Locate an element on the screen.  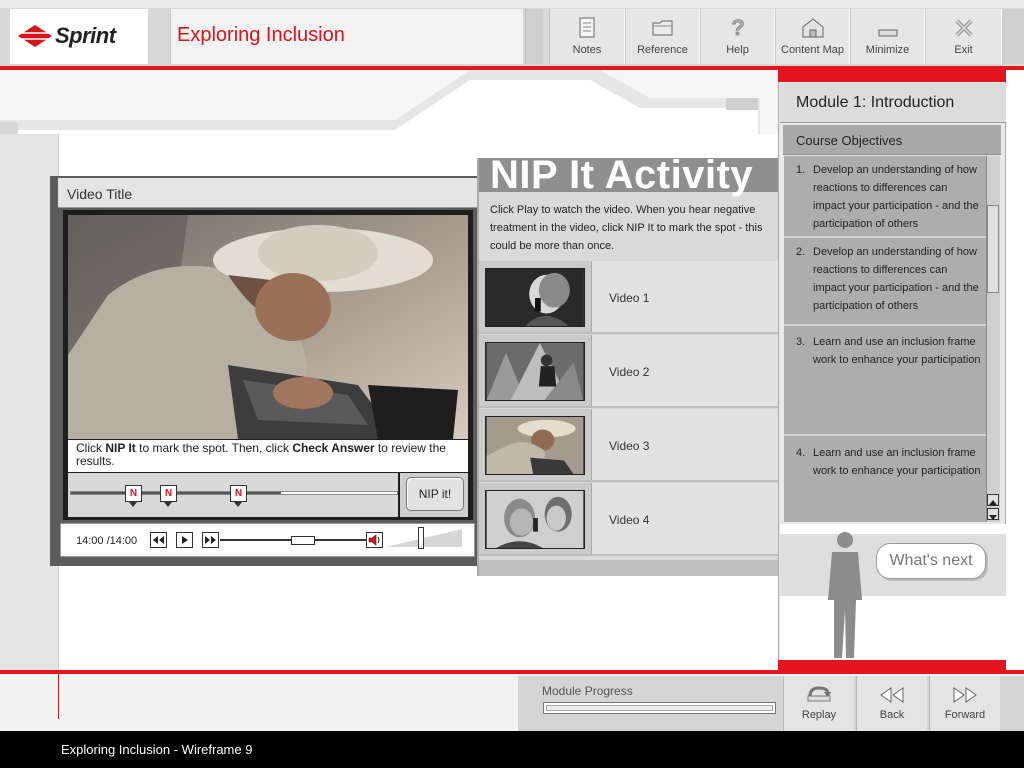
video-list-item-1: Video 1 is located at coordinates (628, 297).